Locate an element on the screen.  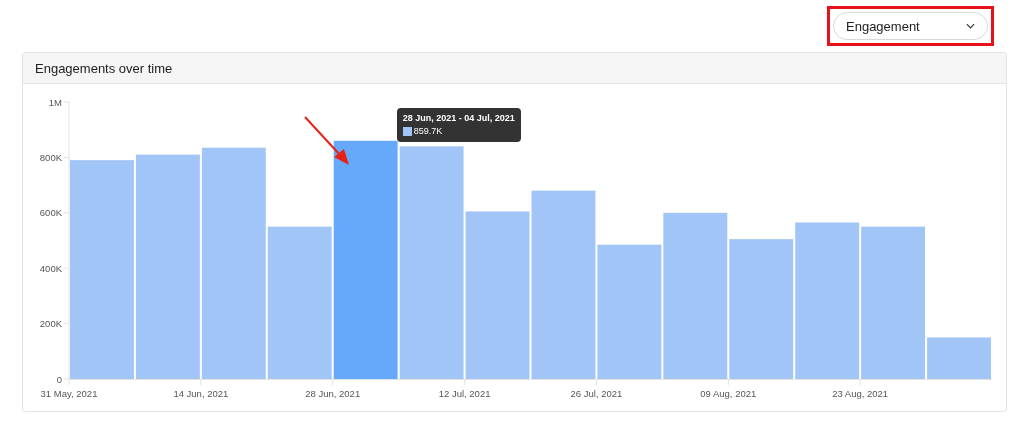
x-tick-label: 12 Jul, 2021 is located at coordinates (464, 393).